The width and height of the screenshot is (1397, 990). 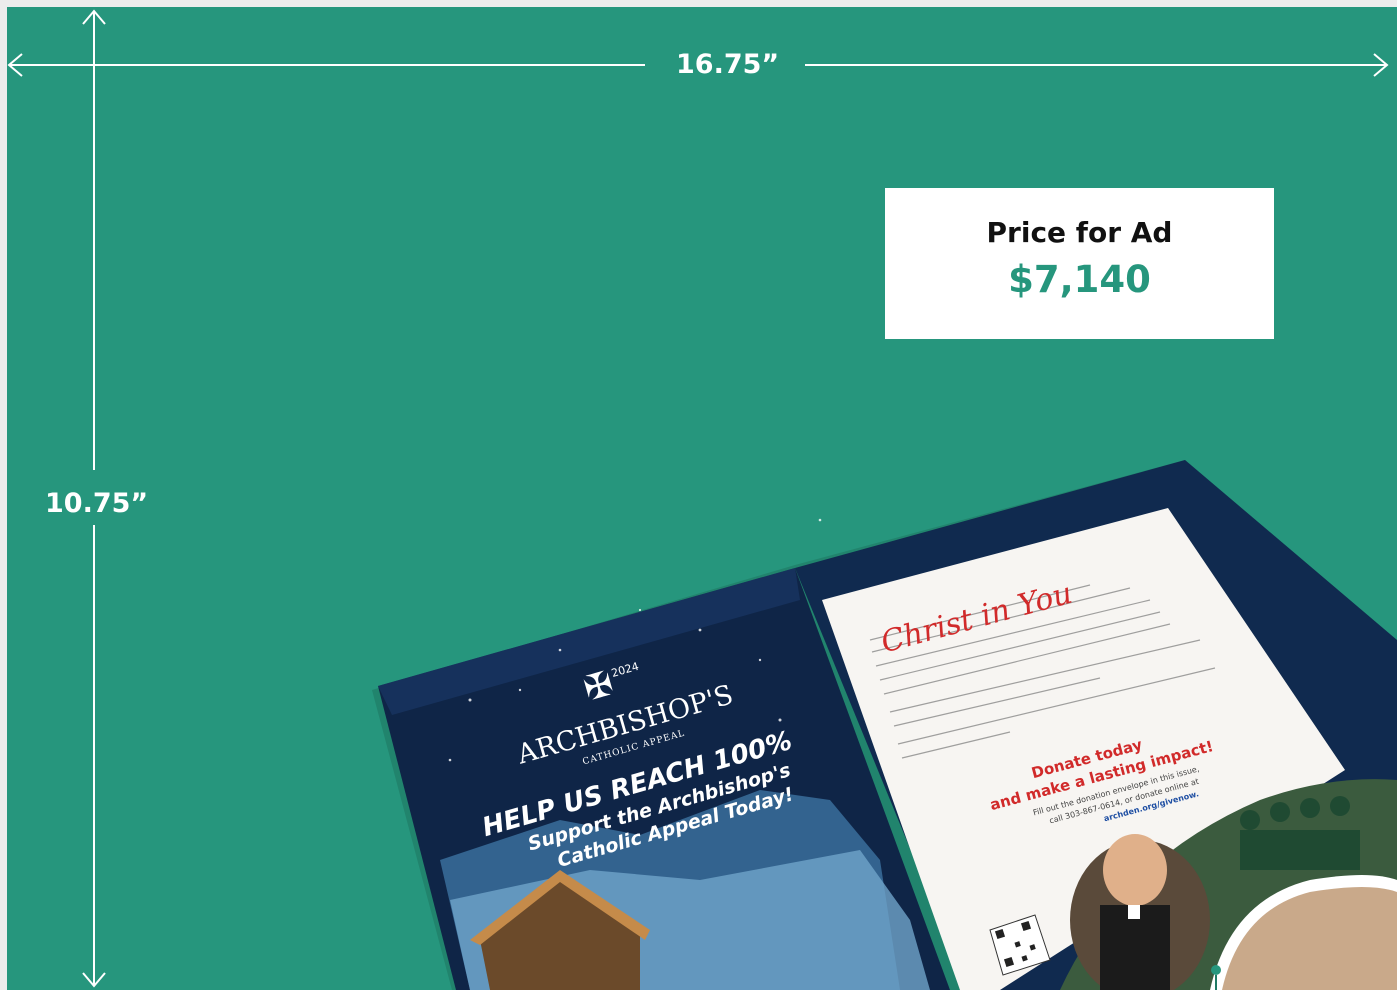 What do you see at coordinates (1216, 970) in the screenshot?
I see `pin-icon` at bounding box center [1216, 970].